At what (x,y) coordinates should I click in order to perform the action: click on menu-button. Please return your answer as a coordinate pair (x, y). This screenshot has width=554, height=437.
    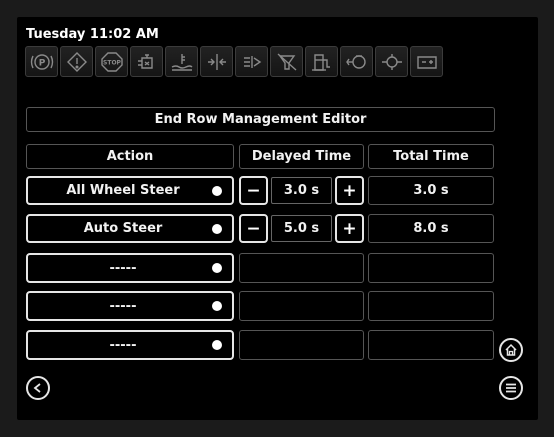
    Looking at the image, I should click on (511, 388).